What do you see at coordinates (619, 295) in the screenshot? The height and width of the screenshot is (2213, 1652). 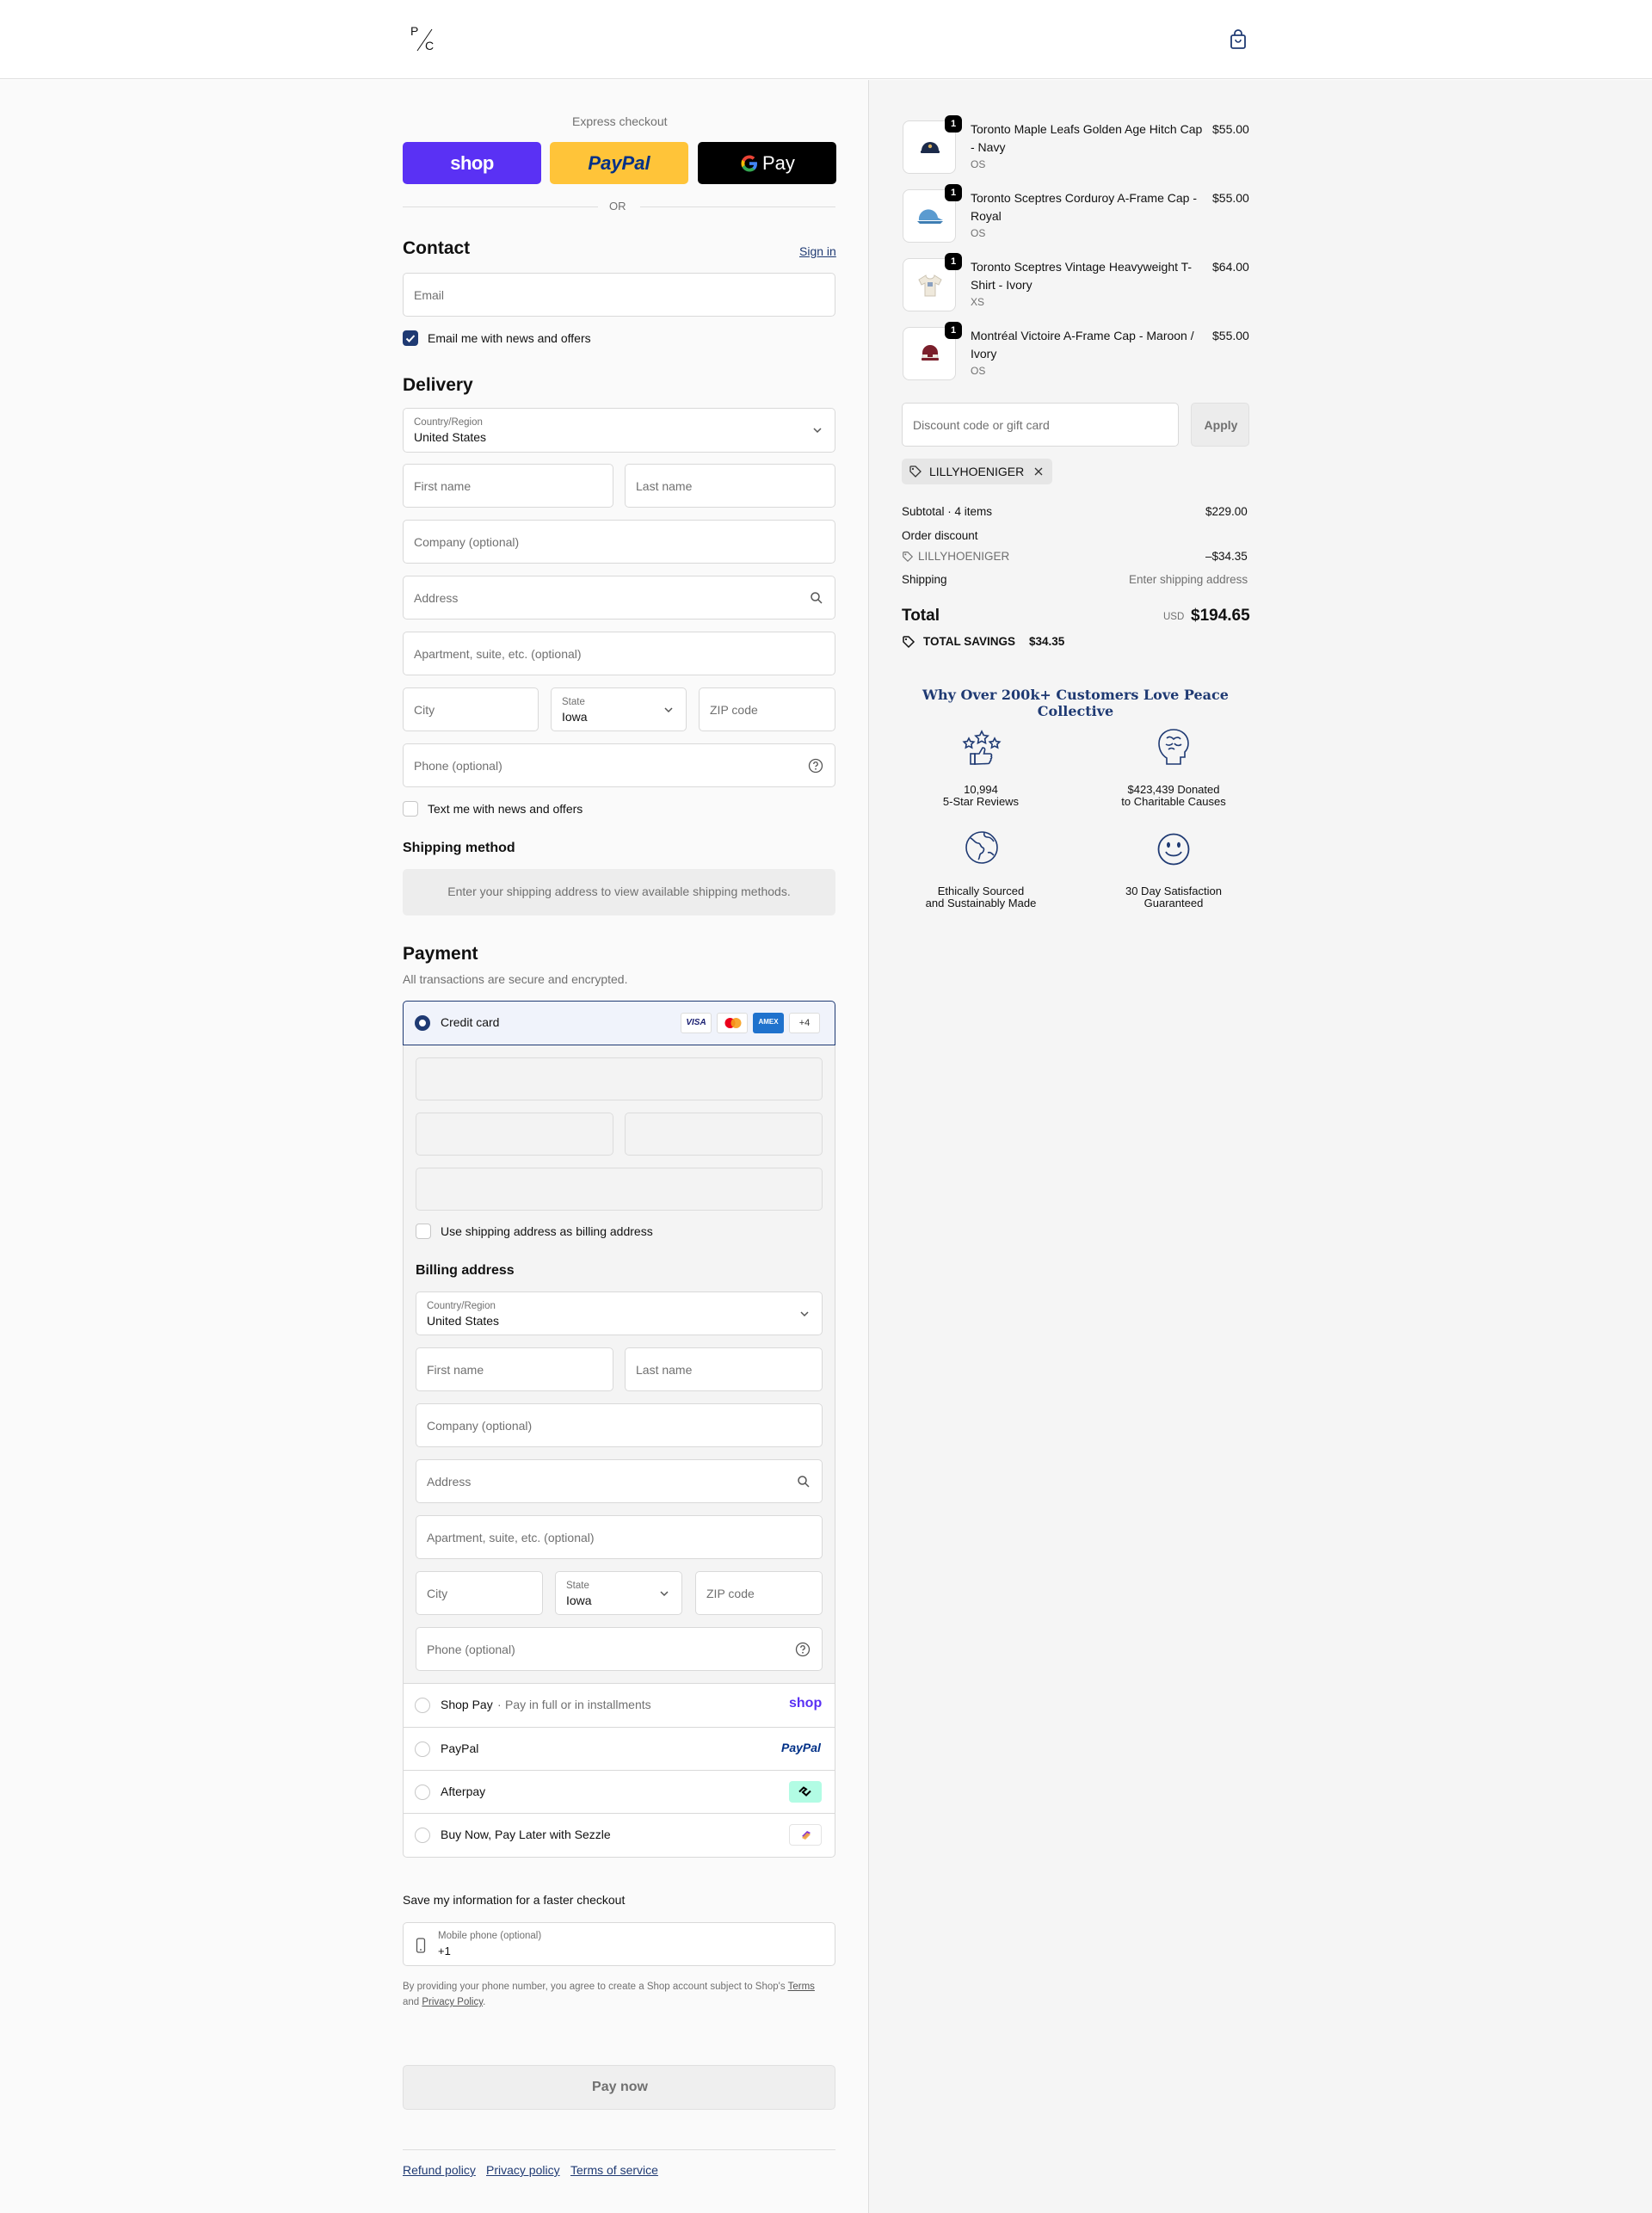 I see `email-field: Email` at bounding box center [619, 295].